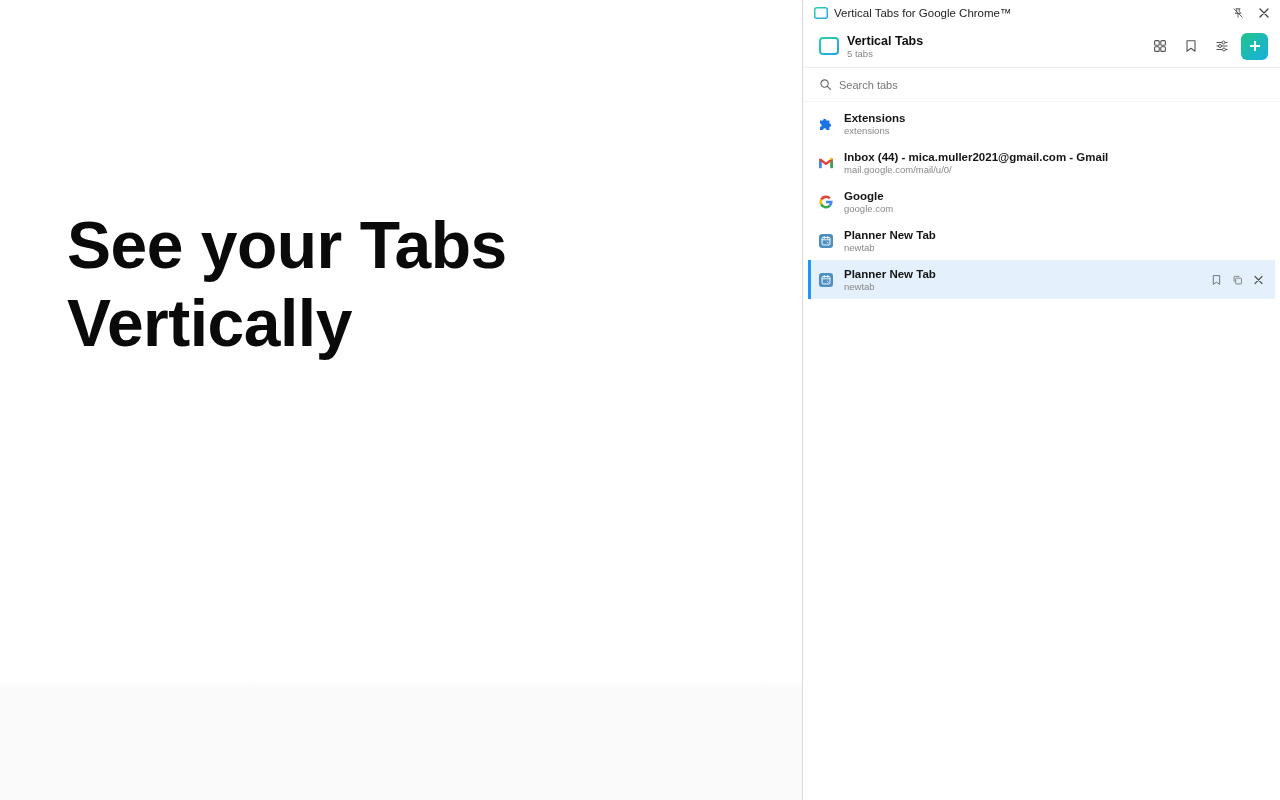  What do you see at coordinates (875, 118) in the screenshot?
I see `tab-title: Extensions` at bounding box center [875, 118].